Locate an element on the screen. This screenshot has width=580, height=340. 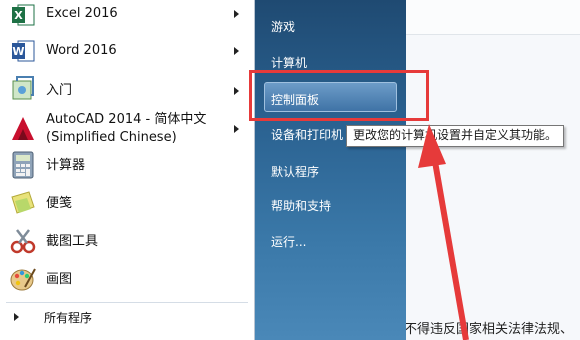
program-label: 入门 is located at coordinates (59, 90).